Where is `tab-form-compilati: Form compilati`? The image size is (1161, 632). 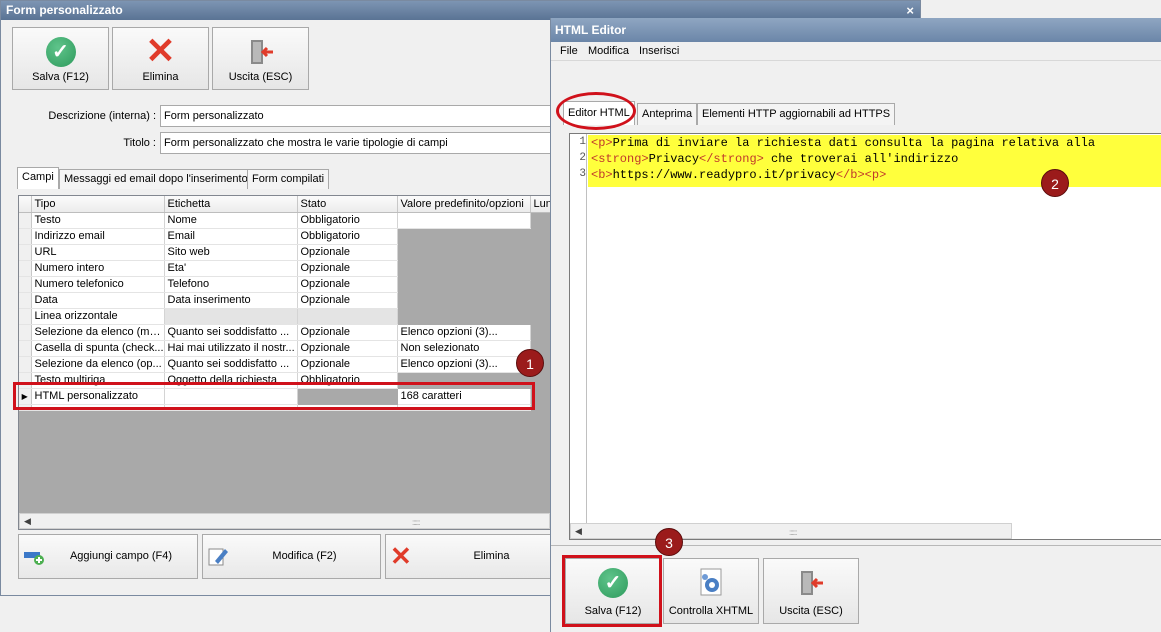 tab-form-compilati: Form compilati is located at coordinates (288, 179).